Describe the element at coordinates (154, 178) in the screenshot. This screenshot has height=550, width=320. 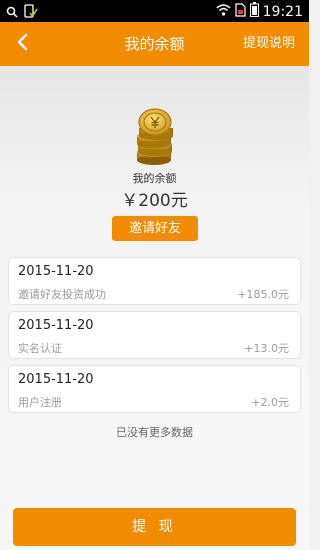
I see `balance-label: 我的余额` at that location.